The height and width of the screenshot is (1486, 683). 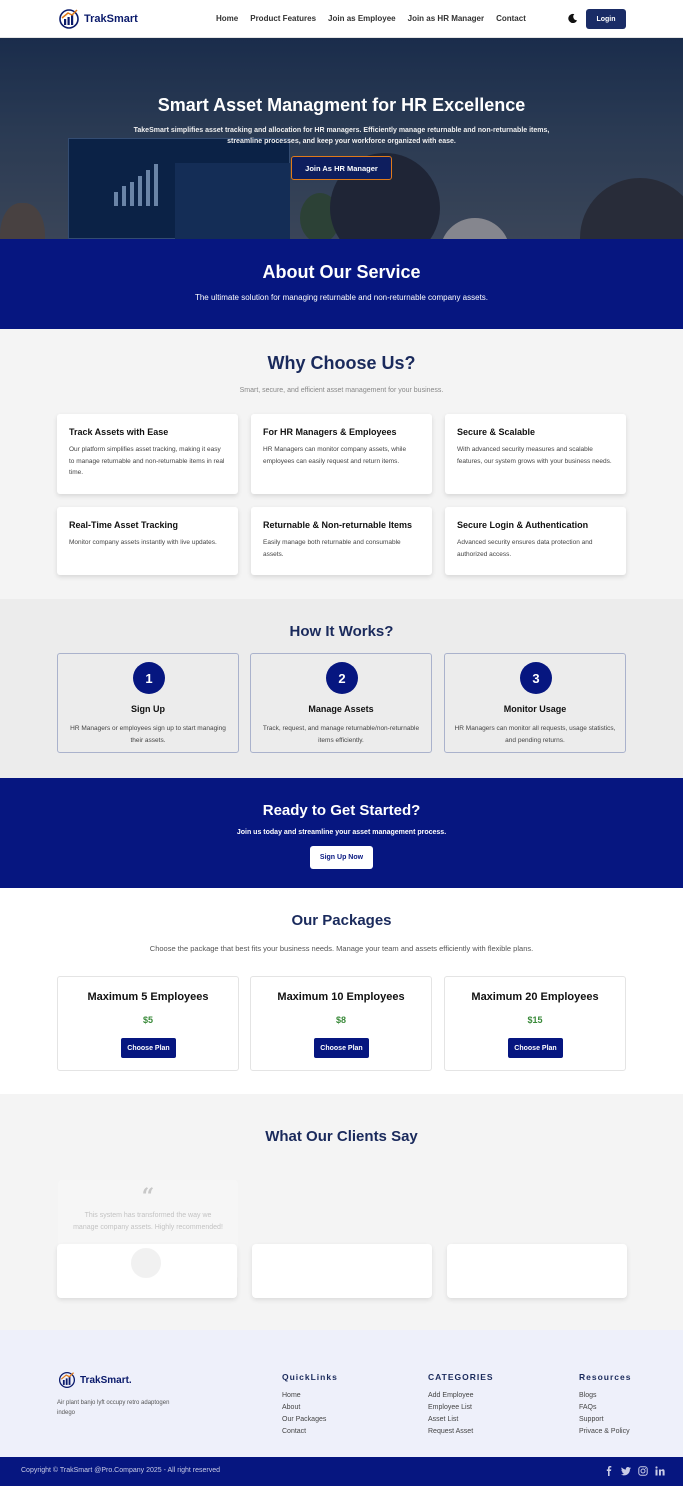 What do you see at coordinates (523, 525) in the screenshot?
I see `feature-card-title: Secure Login & Authentication` at bounding box center [523, 525].